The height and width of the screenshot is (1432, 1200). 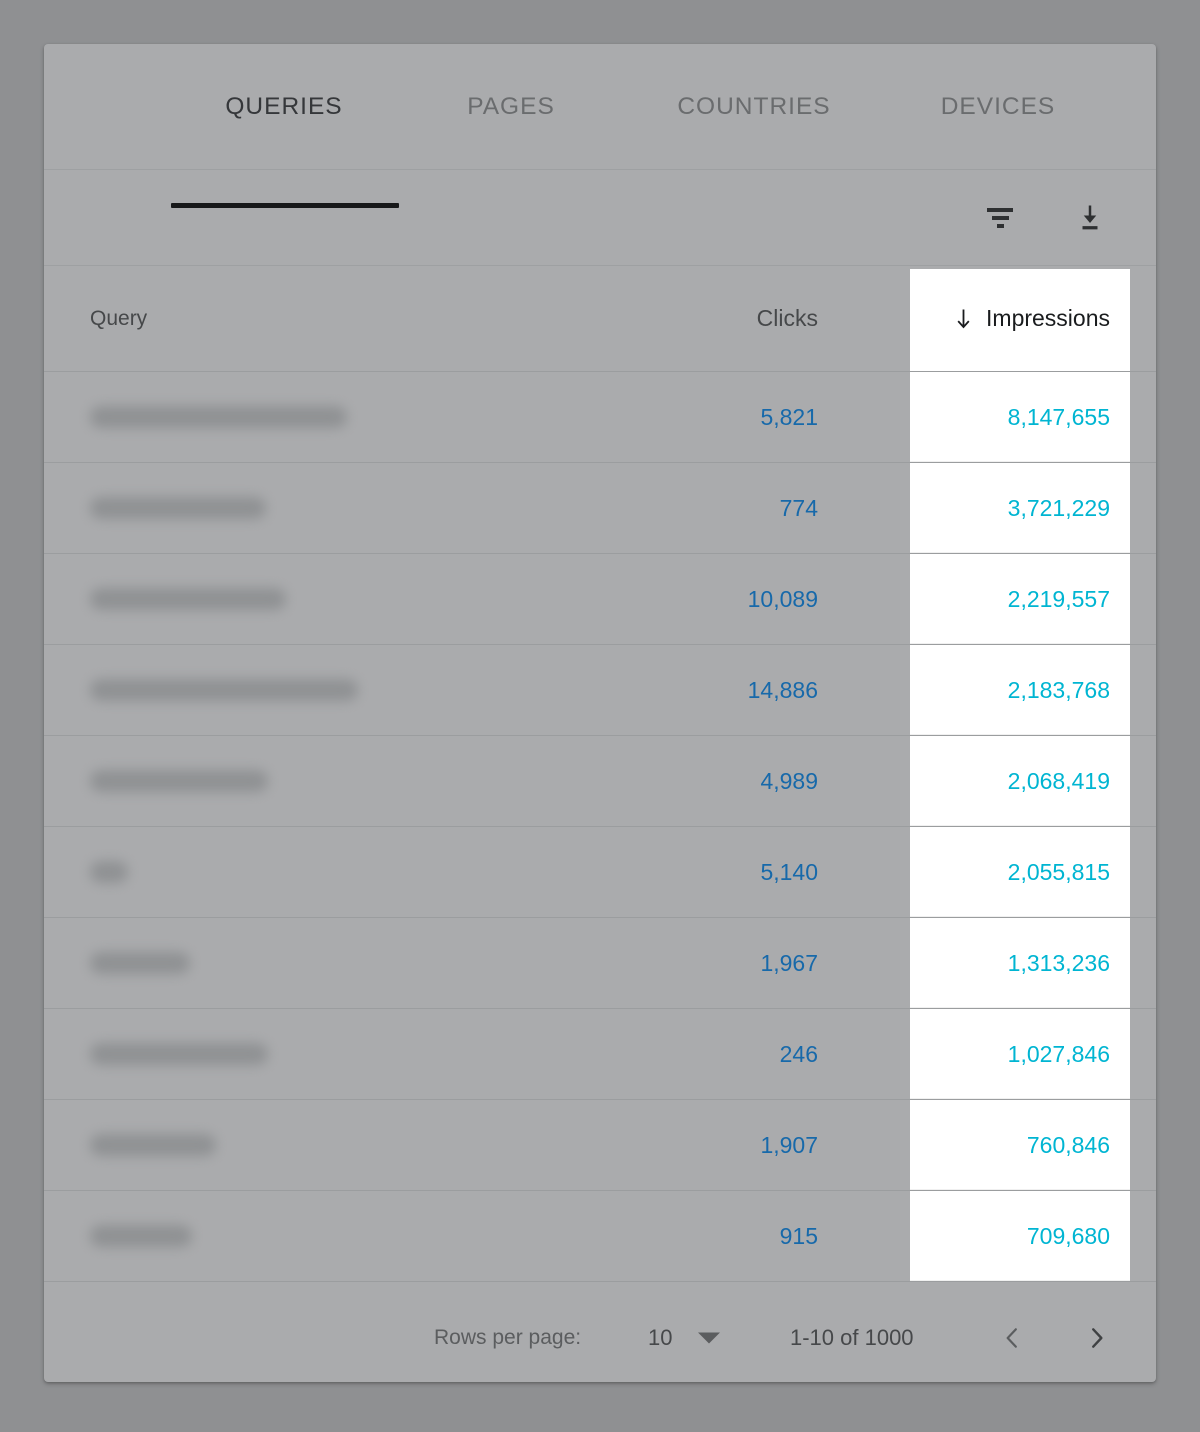 What do you see at coordinates (709, 1338) in the screenshot?
I see `chevron-down-icon` at bounding box center [709, 1338].